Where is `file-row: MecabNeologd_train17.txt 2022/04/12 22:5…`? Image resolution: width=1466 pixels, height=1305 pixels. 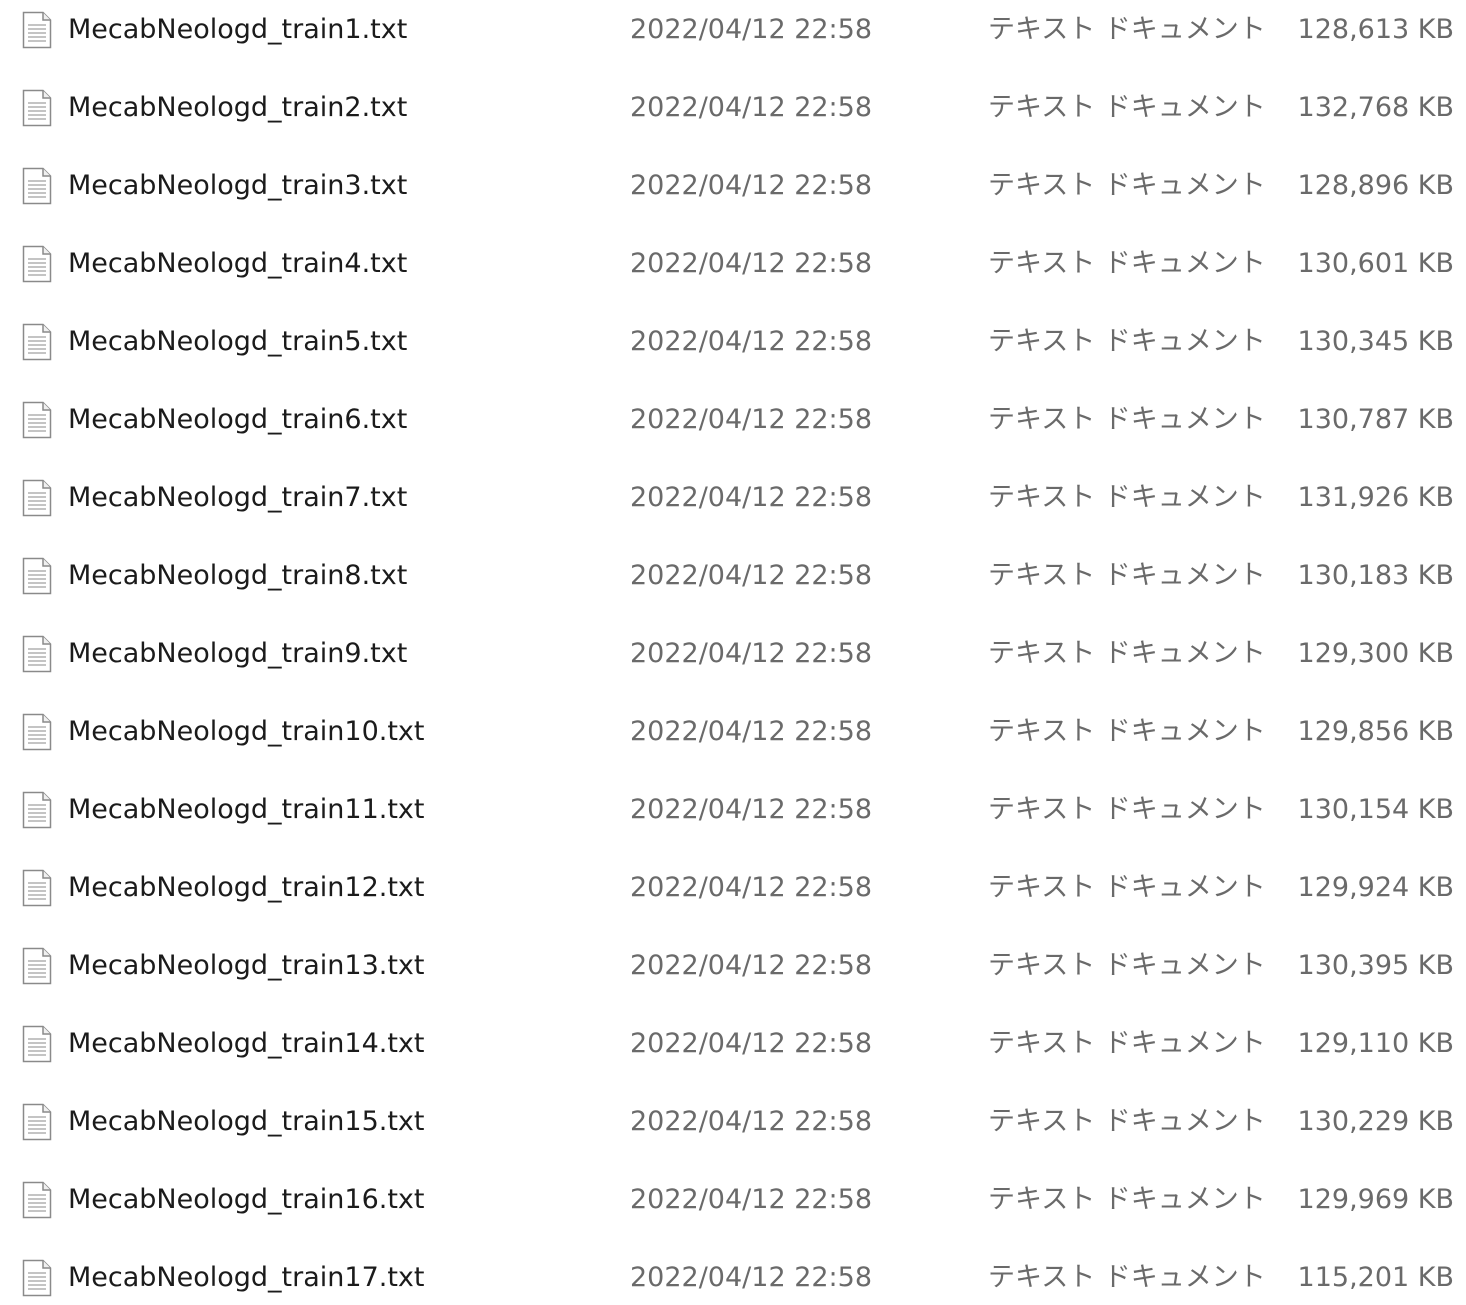 file-row: MecabNeologd_train17.txt 2022/04/12 22:5… is located at coordinates (733, 1276).